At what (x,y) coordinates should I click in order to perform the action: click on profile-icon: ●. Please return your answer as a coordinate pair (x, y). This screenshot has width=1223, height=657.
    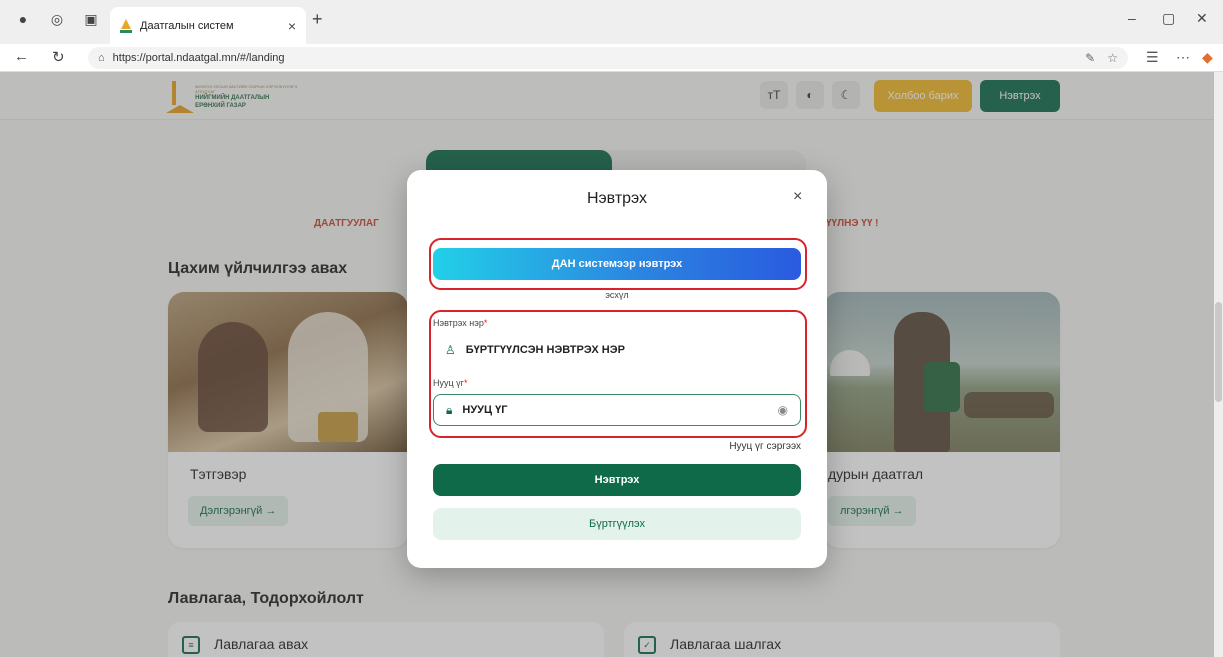
    Looking at the image, I should click on (23, 19).